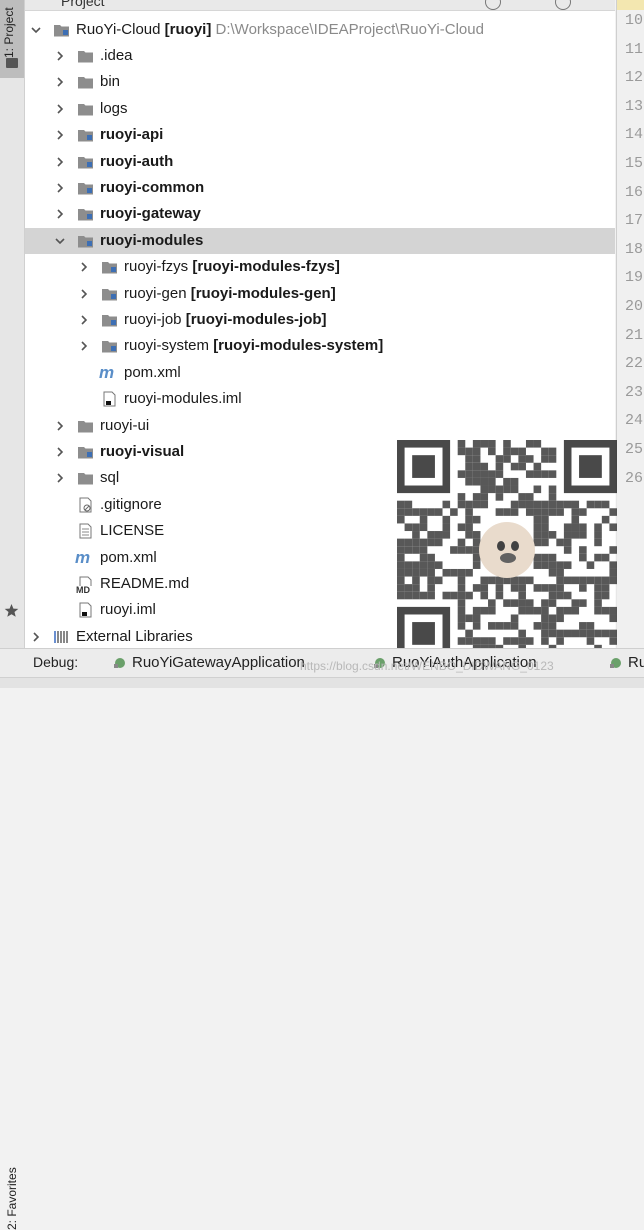  Describe the element at coordinates (320, 214) in the screenshot. I see `tree-row: ruoyi-gateway` at that location.